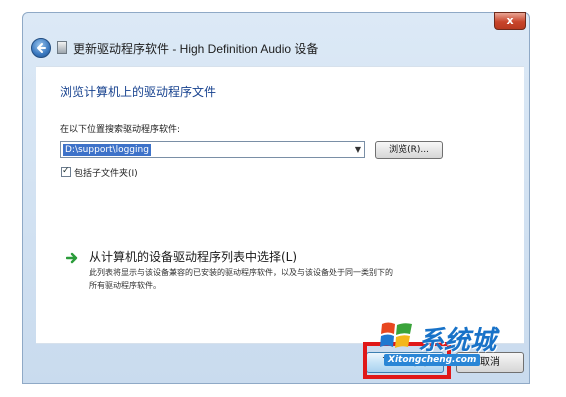  Describe the element at coordinates (62, 47) in the screenshot. I see `device-icon` at that location.